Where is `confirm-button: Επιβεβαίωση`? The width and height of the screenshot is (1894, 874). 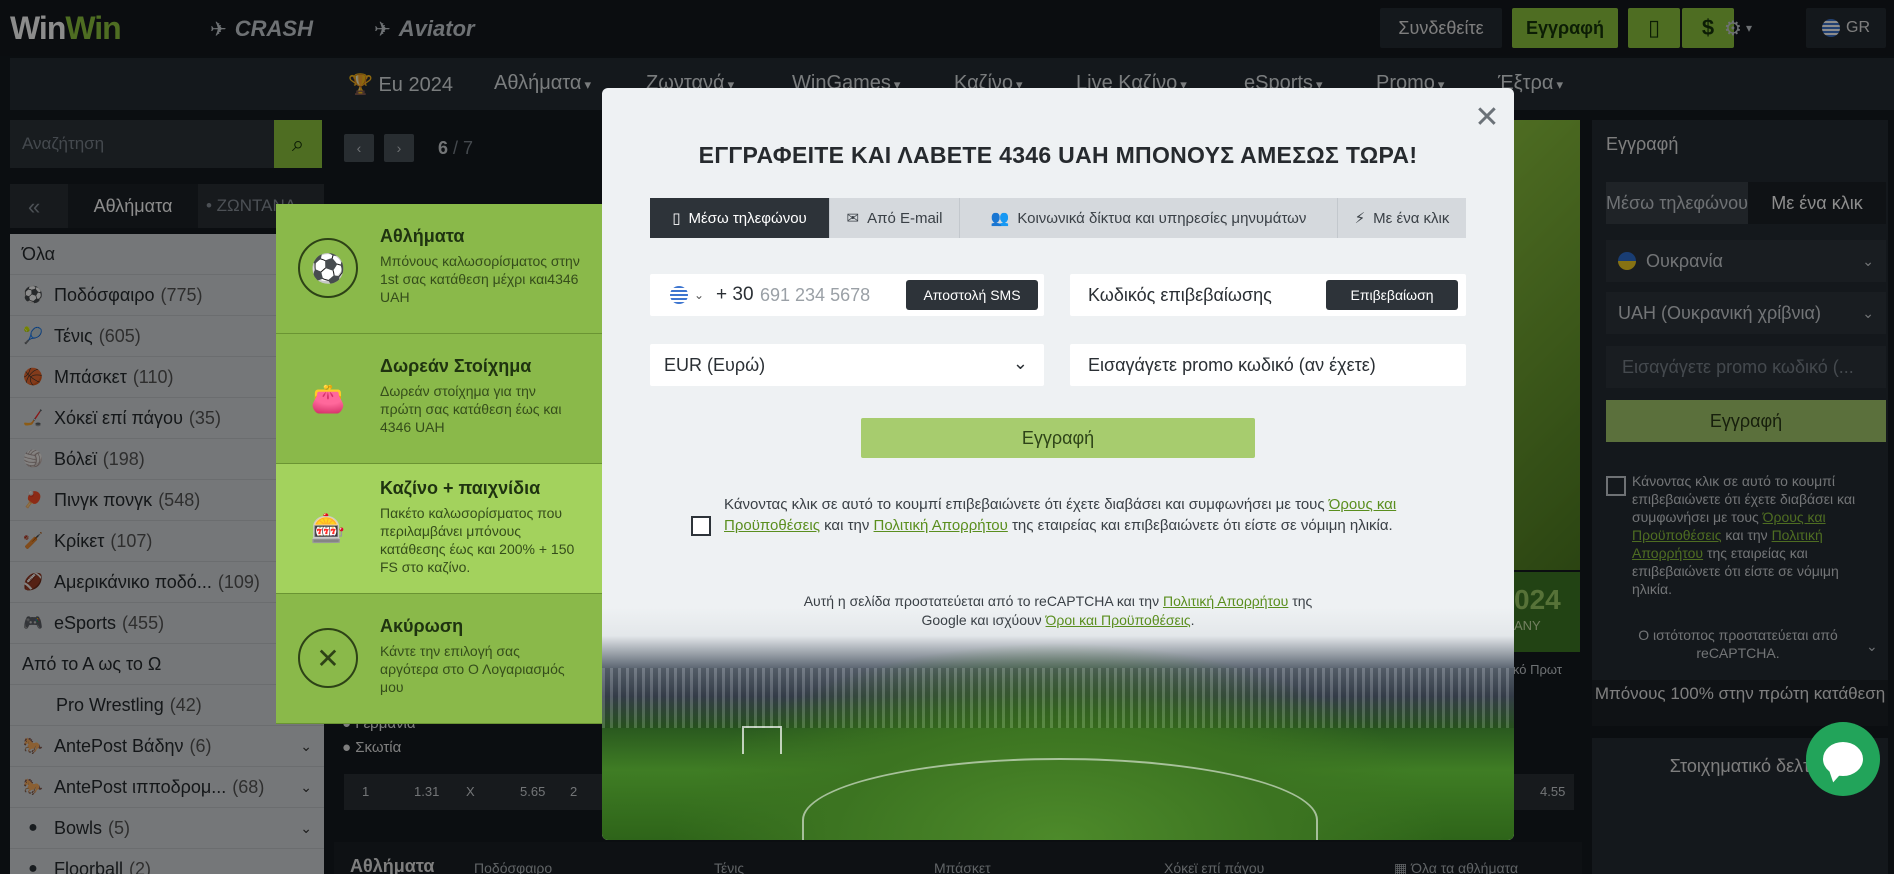 confirm-button: Επιβεβαίωση is located at coordinates (1392, 295).